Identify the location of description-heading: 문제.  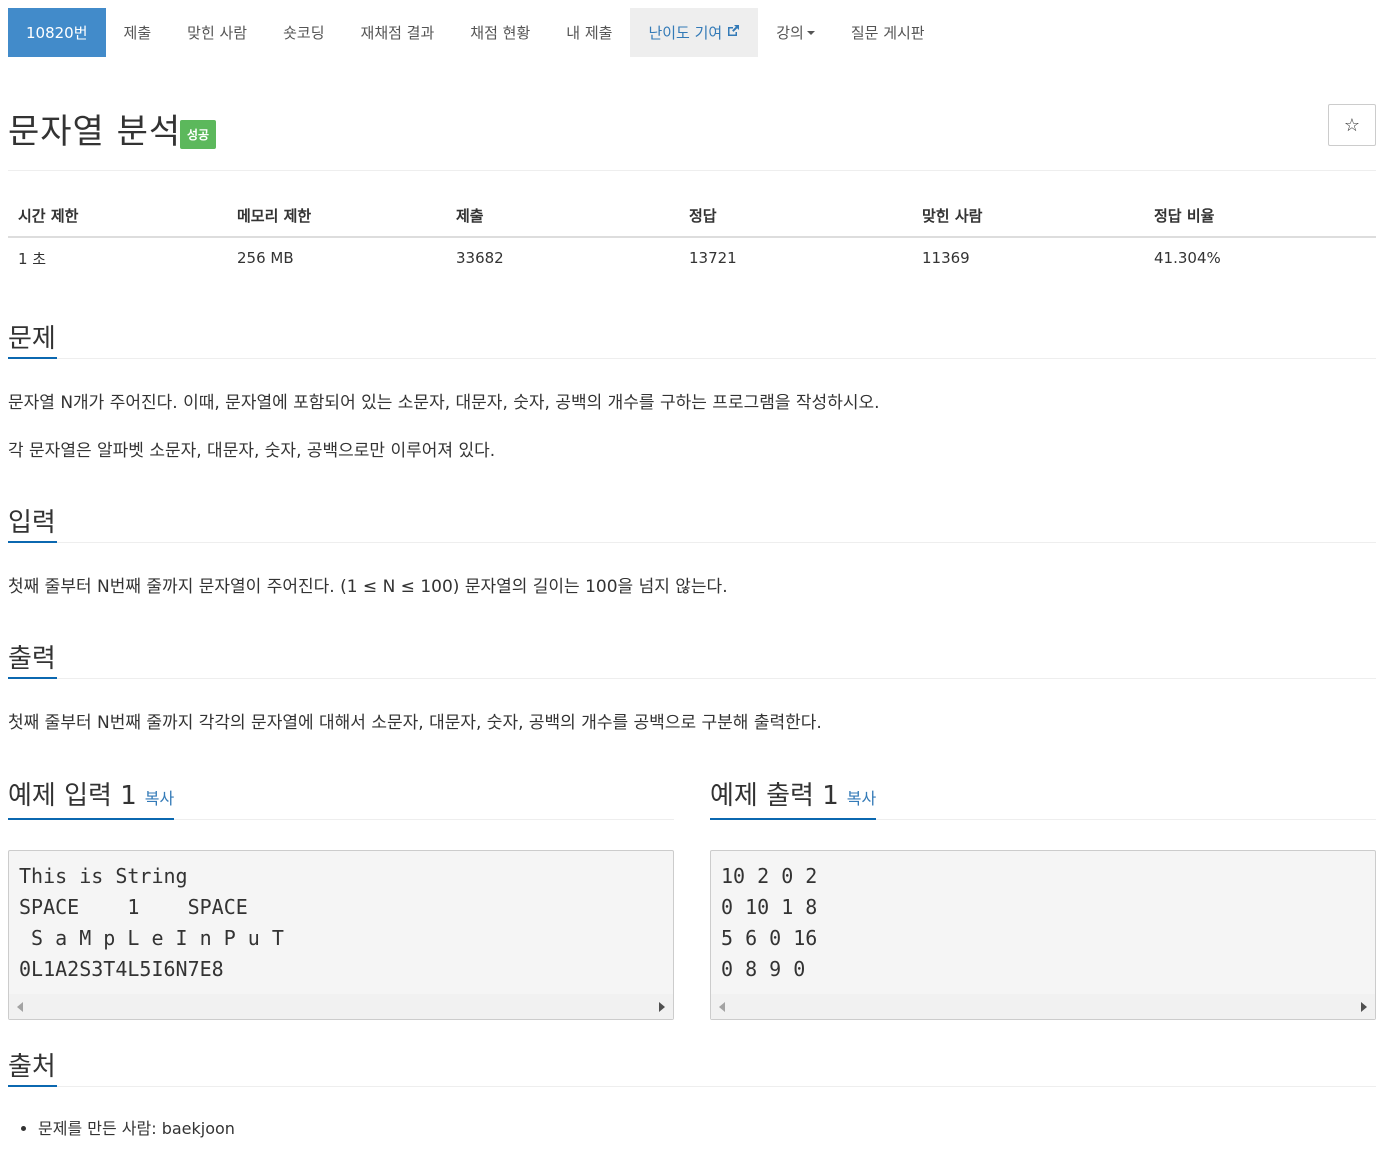
(32, 339).